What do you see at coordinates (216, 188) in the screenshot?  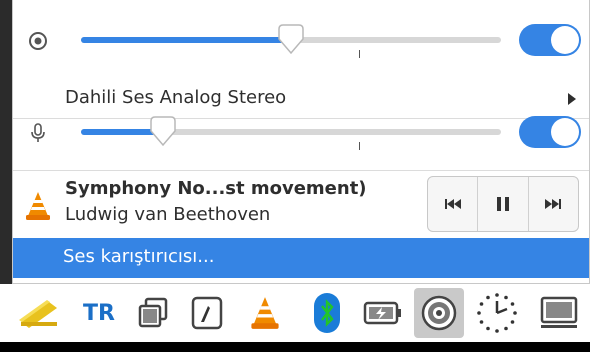 I see `track-title: Symphony No...st movement)` at bounding box center [216, 188].